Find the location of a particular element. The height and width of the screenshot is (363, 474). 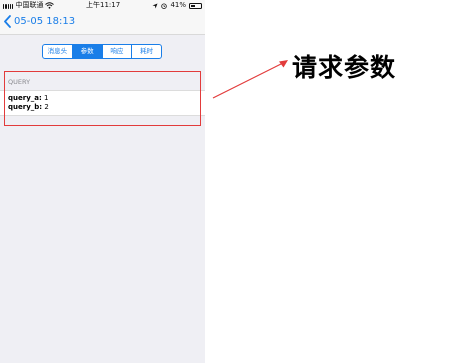

back-button: 05-05 18:13 is located at coordinates (39, 21).